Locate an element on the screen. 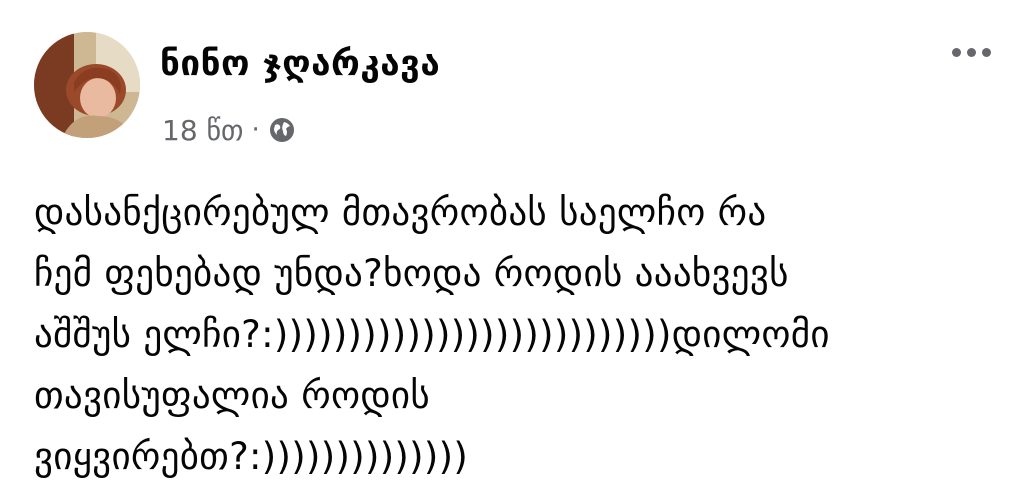 The height and width of the screenshot is (499, 1024). message-line: თავისუფალია როდის is located at coordinates (232, 395).